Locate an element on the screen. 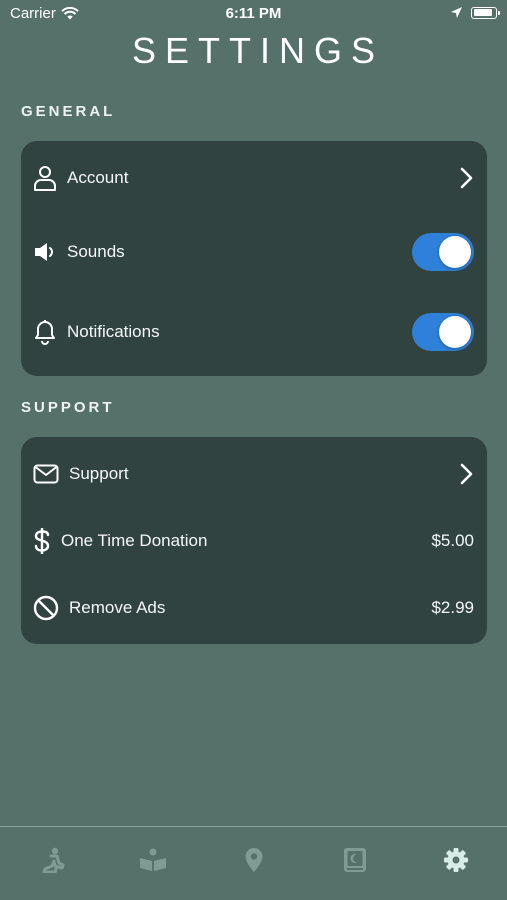  status-bar: Carrier 6:11 PM is located at coordinates (253, 14).